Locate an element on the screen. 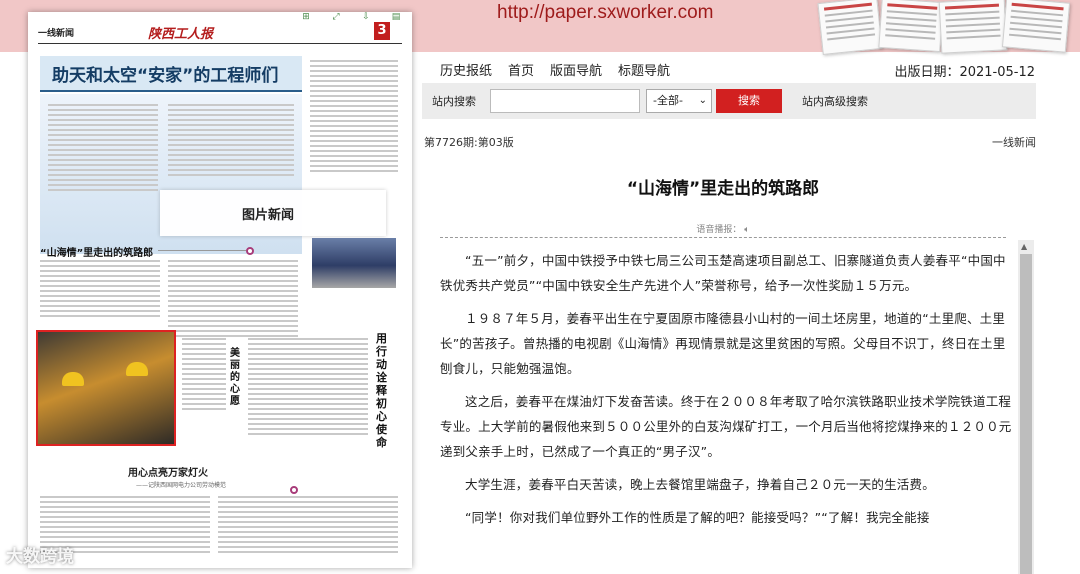 Image resolution: width=1080 pixels, height=574 pixels. watermark-logo: 大数跨境 is located at coordinates (40, 557).